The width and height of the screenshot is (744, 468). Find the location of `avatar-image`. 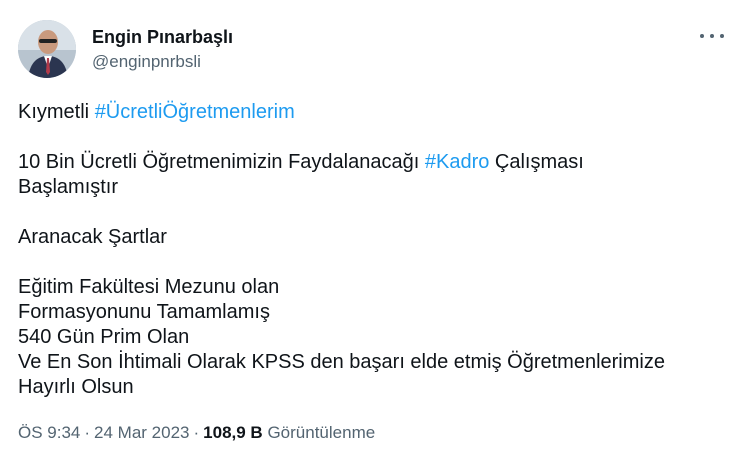

avatar-image is located at coordinates (47, 49).